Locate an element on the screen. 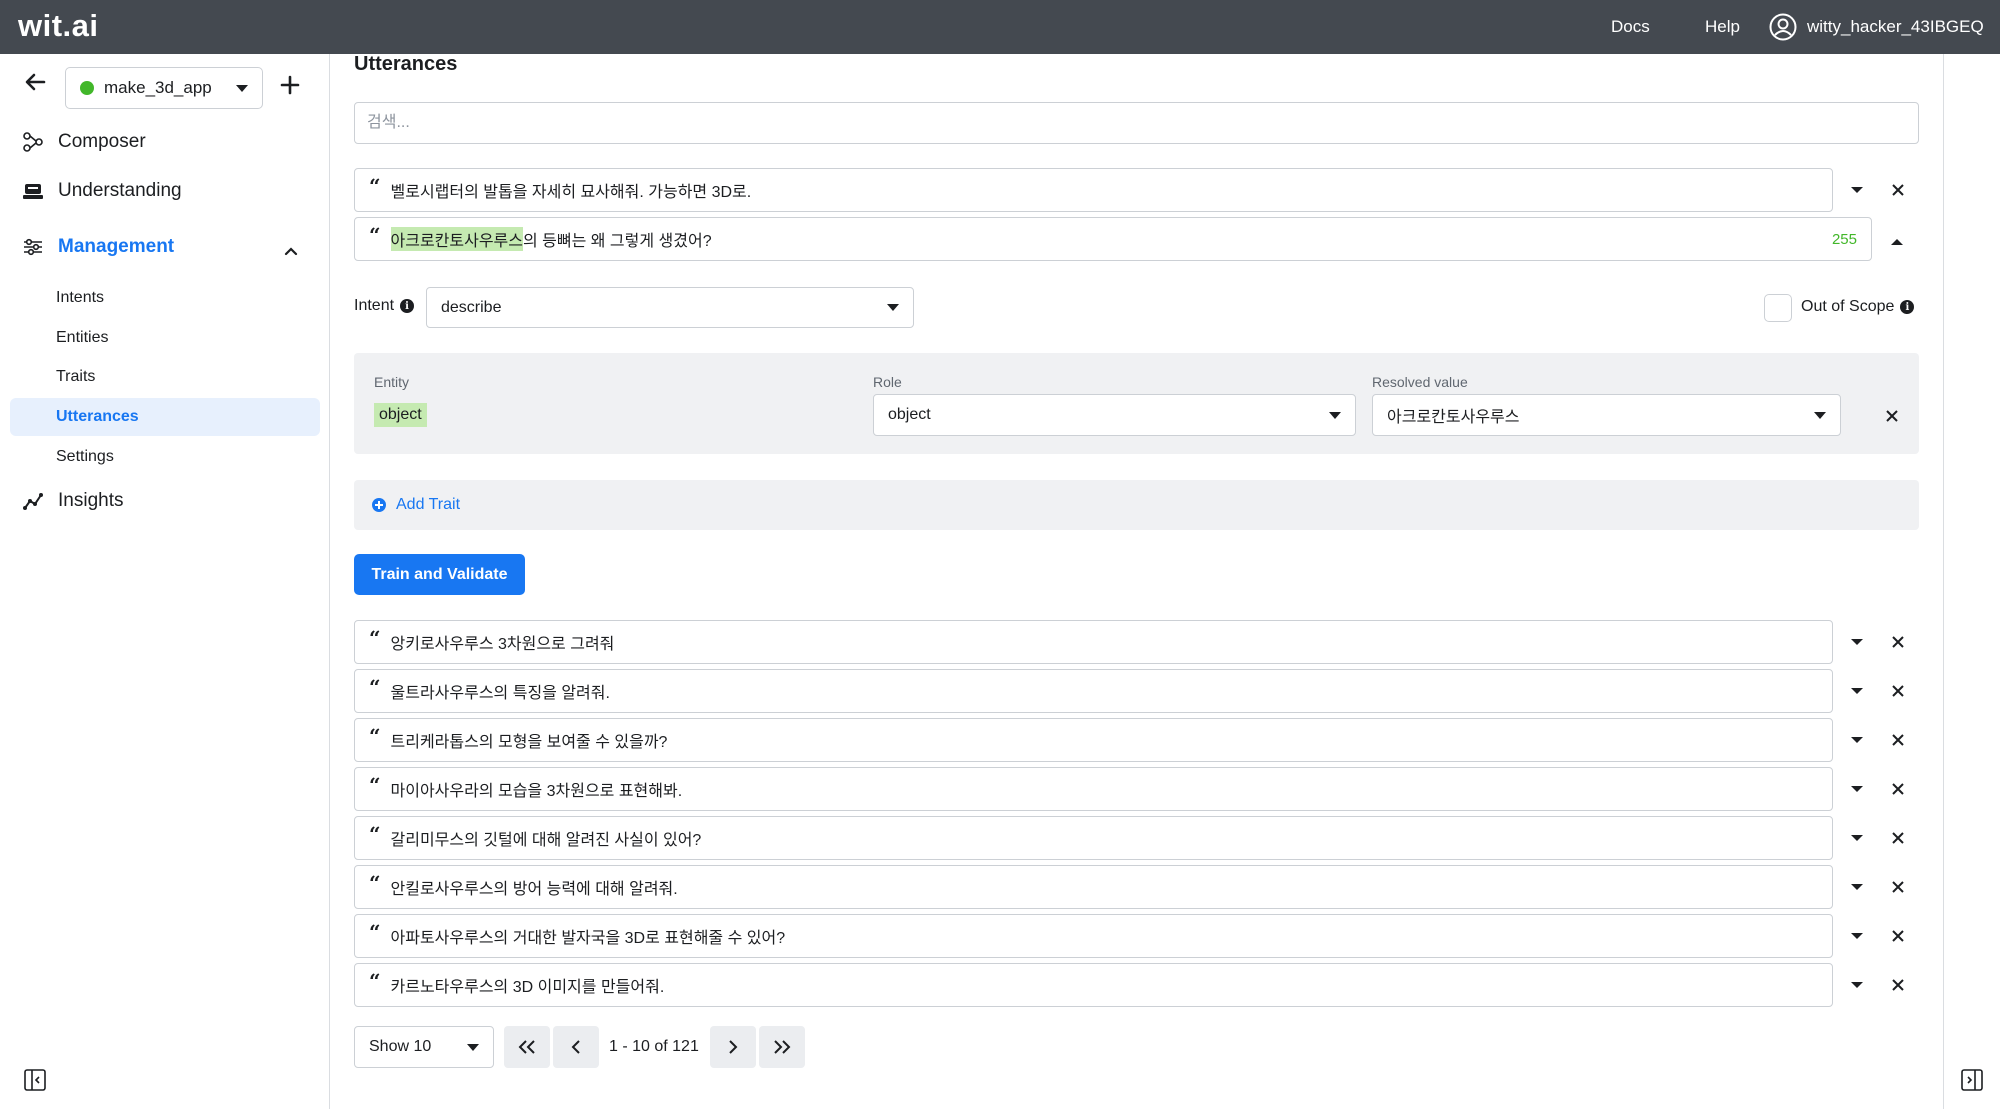 The width and height of the screenshot is (2000, 1109). chevron-up-icon is located at coordinates (291, 251).